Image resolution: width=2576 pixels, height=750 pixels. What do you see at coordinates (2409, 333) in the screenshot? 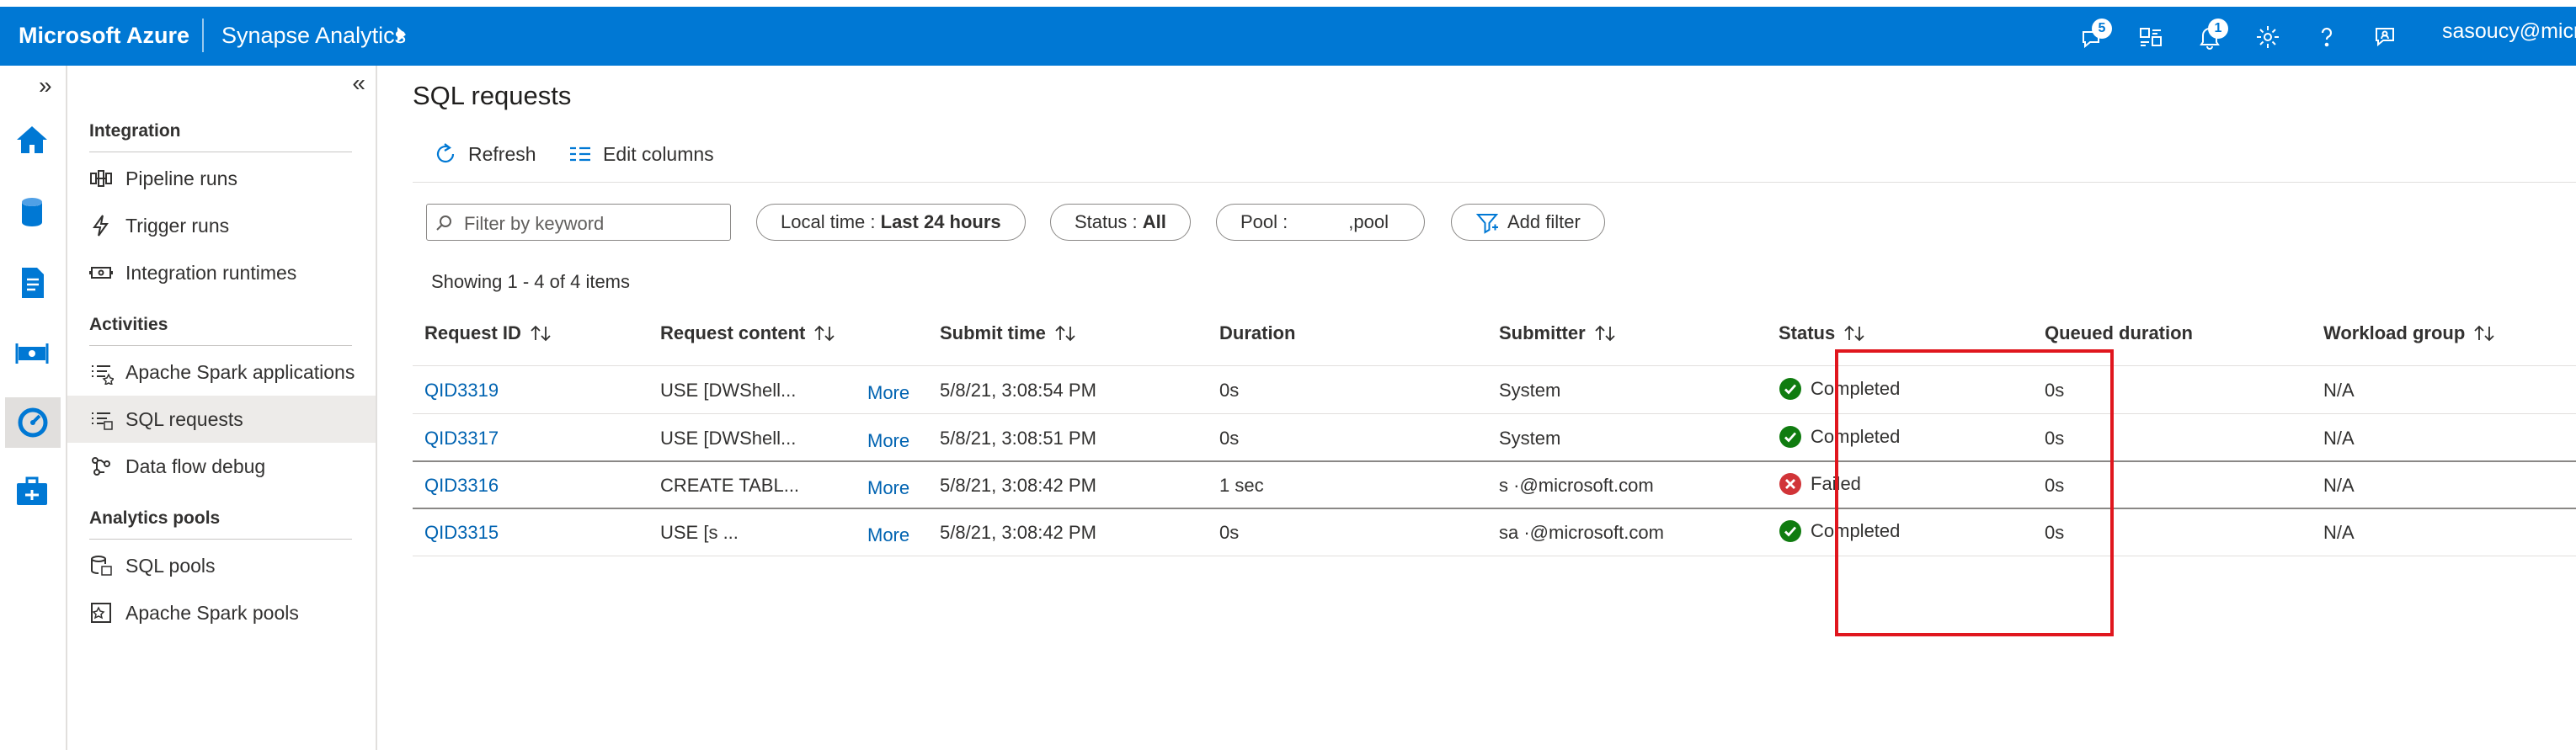
I see `column-header-workload-group: Workload group` at bounding box center [2409, 333].